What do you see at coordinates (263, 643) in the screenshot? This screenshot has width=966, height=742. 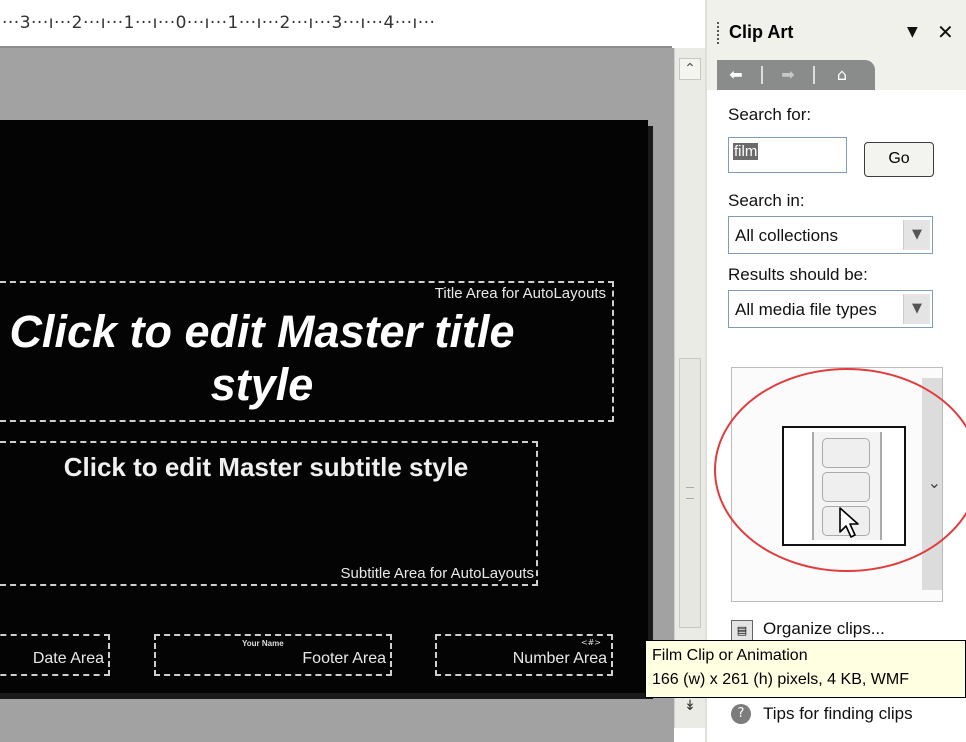 I see `footer-name-text: Your Name` at bounding box center [263, 643].